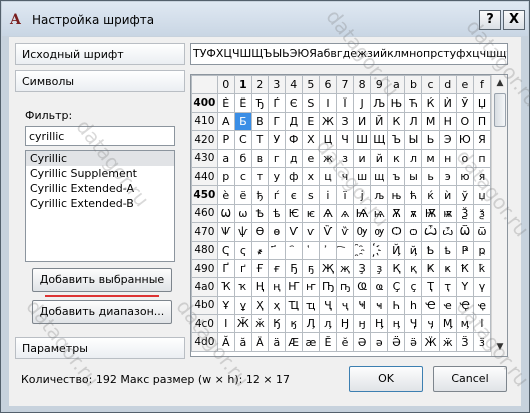  I want to click on char-cell: Ѣ, so click(259, 213).